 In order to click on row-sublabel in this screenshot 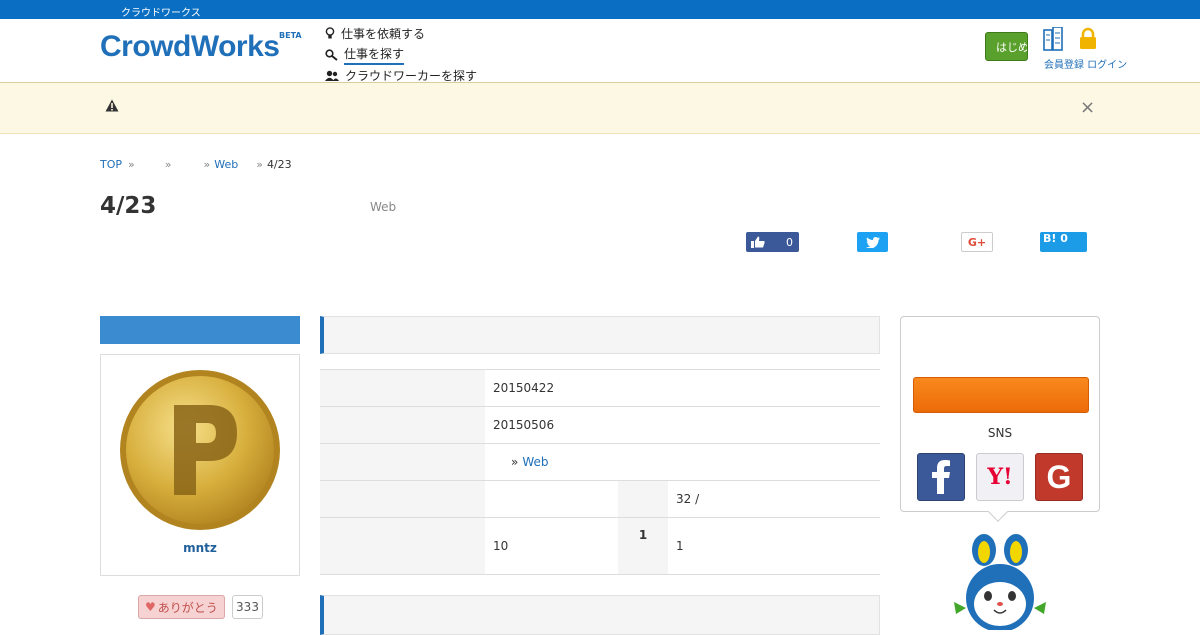, I will do `click(643, 499)`.